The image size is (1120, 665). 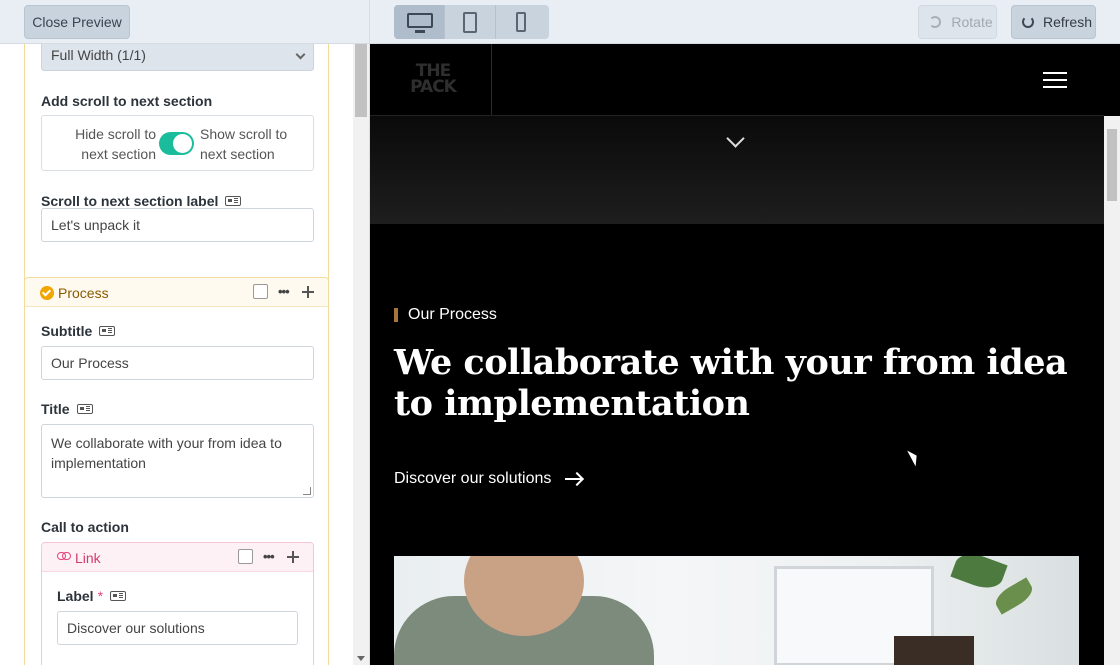 What do you see at coordinates (64, 556) in the screenshot?
I see `link-icon` at bounding box center [64, 556].